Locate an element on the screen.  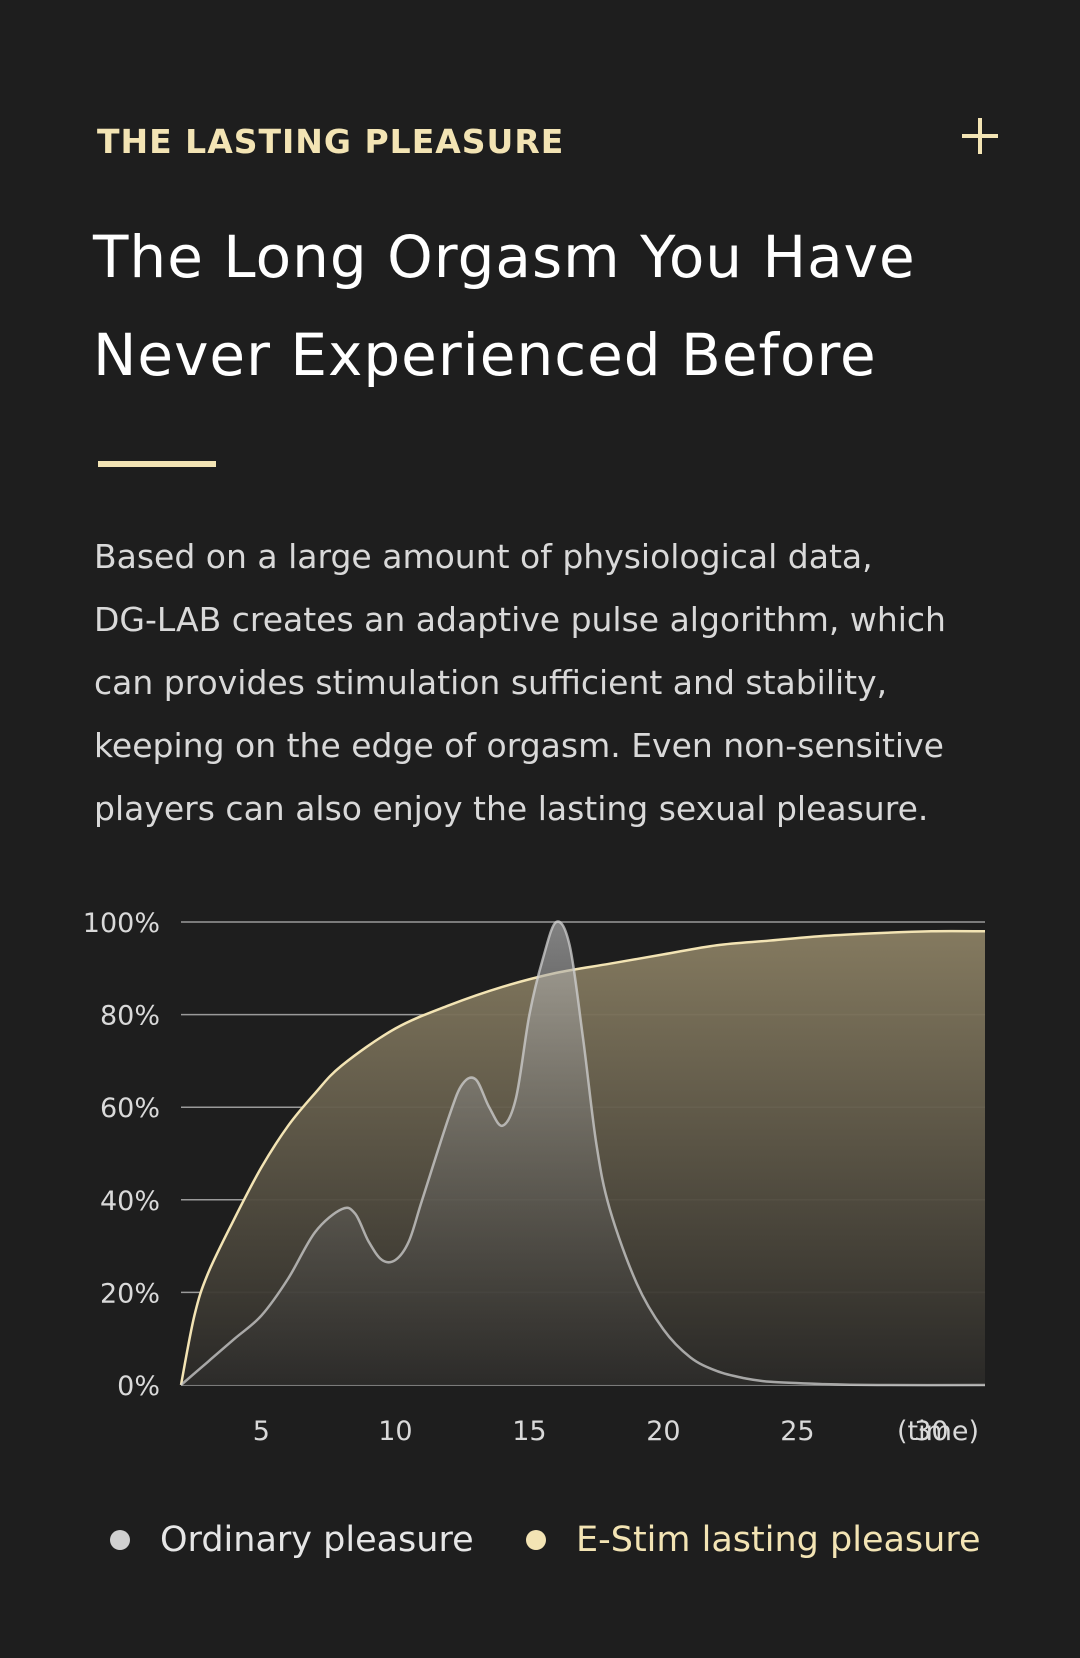
page-title-line-2: Never Experienced Before is located at coordinates (485, 355).